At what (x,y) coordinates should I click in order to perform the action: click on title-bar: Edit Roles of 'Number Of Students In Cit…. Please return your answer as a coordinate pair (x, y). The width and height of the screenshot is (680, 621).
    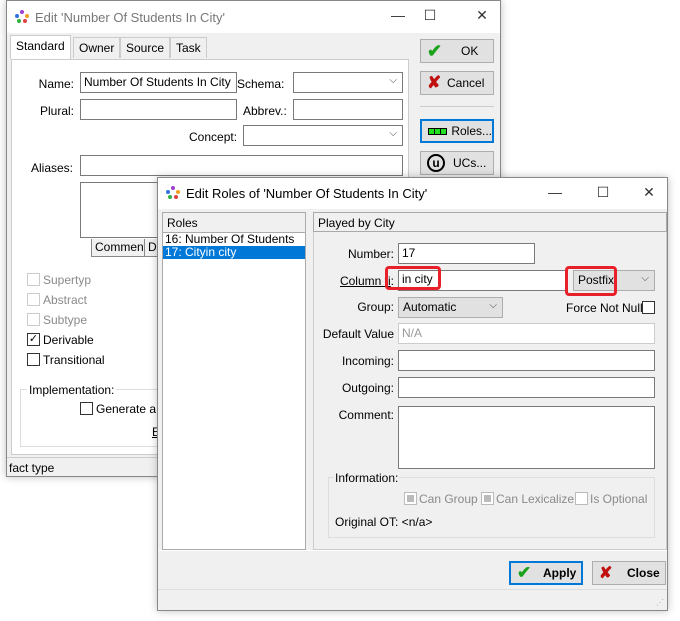
    Looking at the image, I should click on (412, 193).